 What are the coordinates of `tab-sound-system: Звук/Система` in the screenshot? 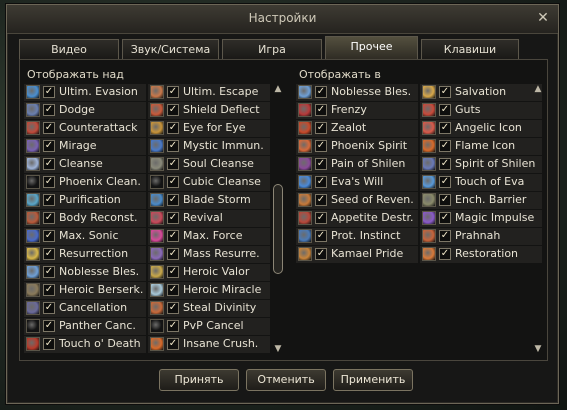 It's located at (170, 49).